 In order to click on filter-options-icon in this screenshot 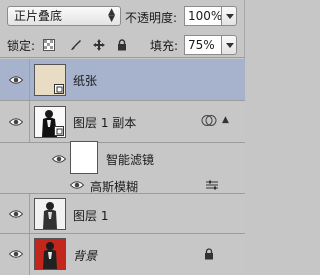, I will do `click(212, 185)`.